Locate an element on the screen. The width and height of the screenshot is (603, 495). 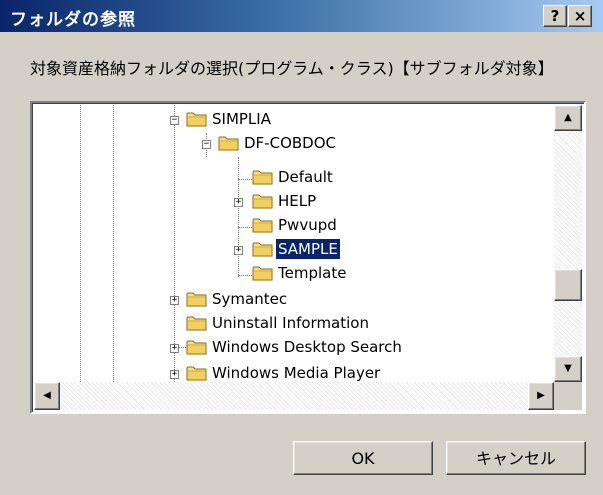
dialog-description: 対象資産格納フォルダの選択(プログラム・クラス)【サブフォルダ対象】 is located at coordinates (292, 68).